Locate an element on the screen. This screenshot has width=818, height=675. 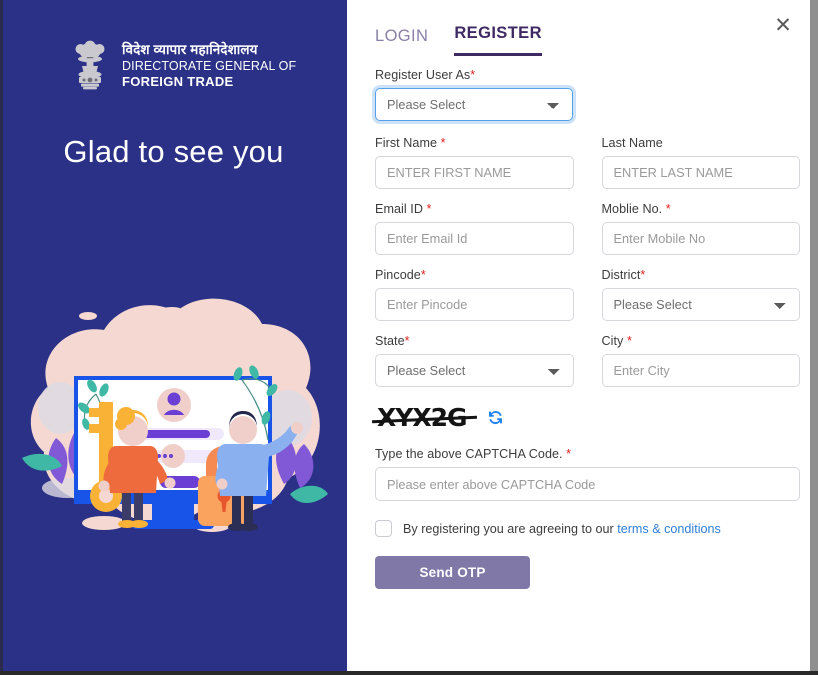
brand-line-2: FOREIGN TRADE is located at coordinates (178, 81).